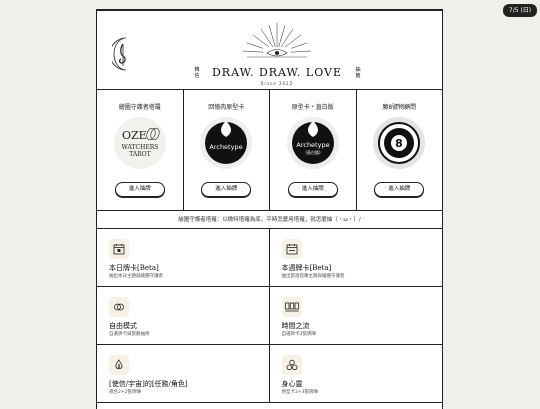 The height and width of the screenshot is (409, 540). I want to click on feature-desc: 自選牌卡3張牌陣, so click(298, 334).